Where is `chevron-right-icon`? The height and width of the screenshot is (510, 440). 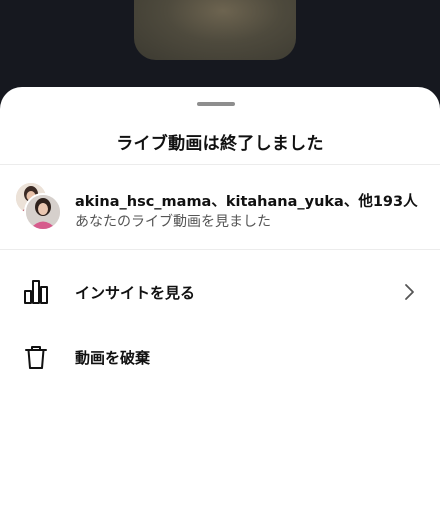 chevron-right-icon is located at coordinates (409, 292).